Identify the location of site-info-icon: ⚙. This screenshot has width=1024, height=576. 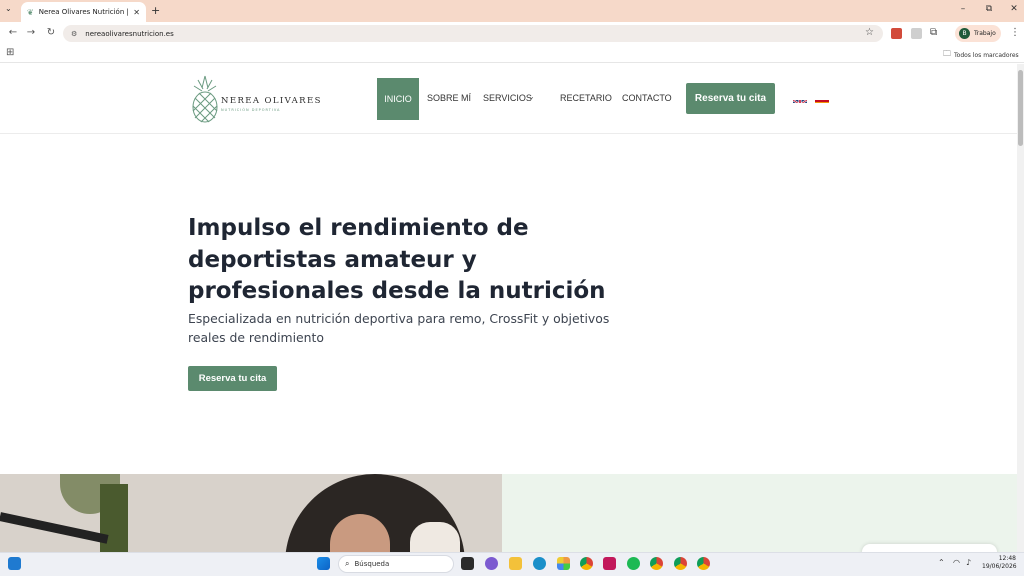
(74, 34).